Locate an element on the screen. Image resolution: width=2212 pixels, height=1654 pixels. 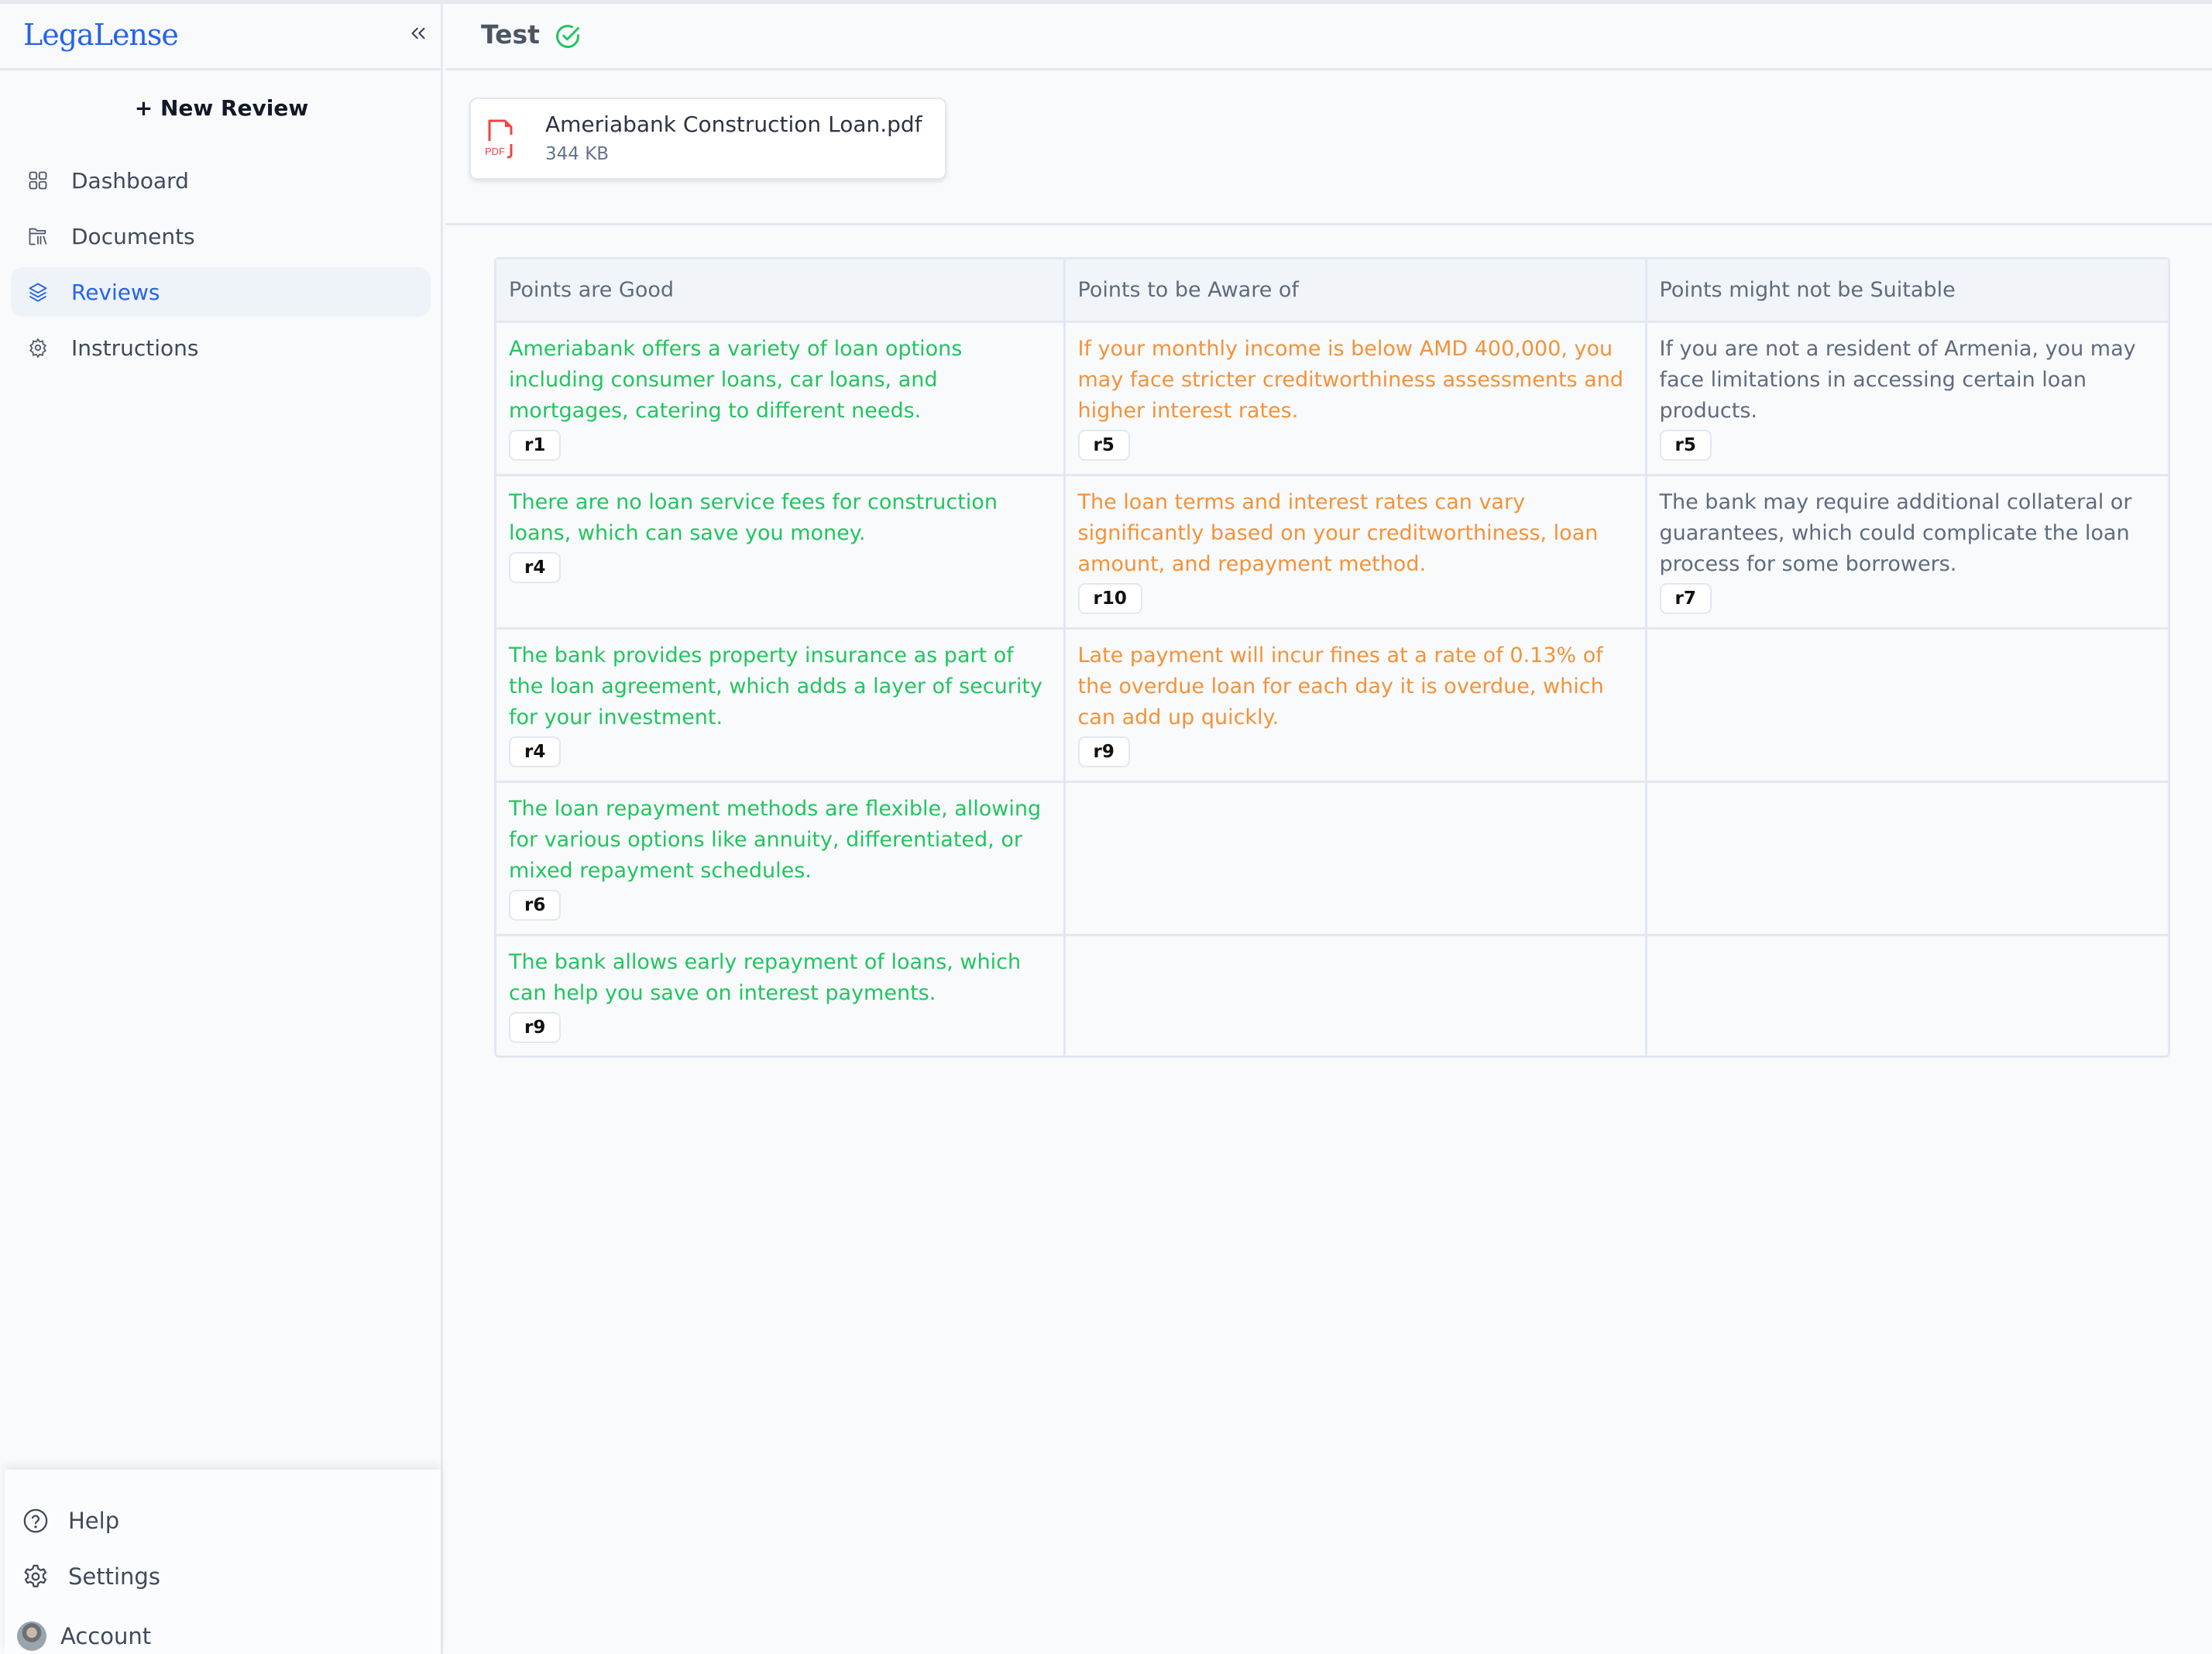
reference-badge: r7 is located at coordinates (1685, 598).